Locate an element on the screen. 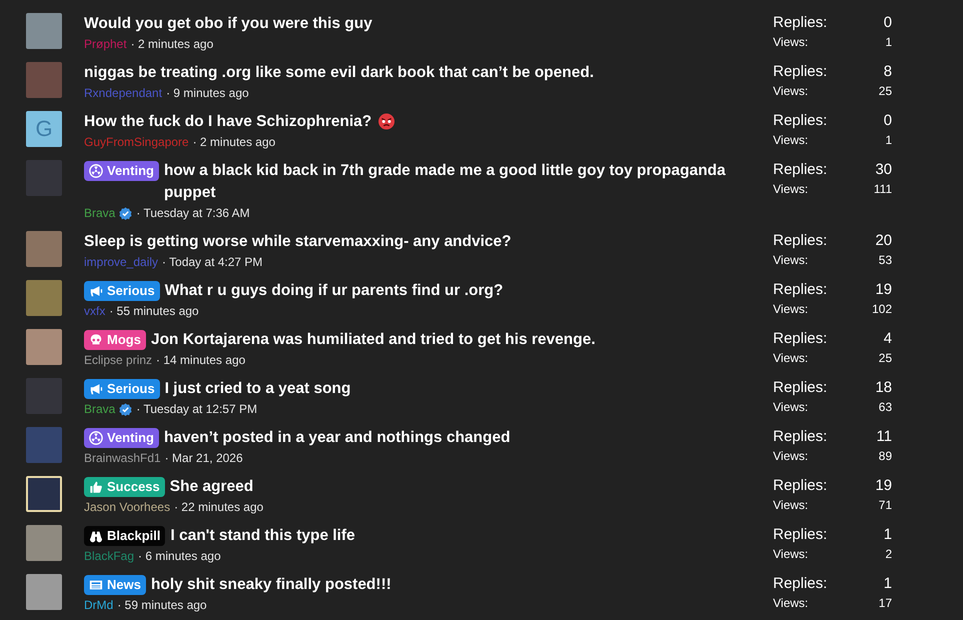 The image size is (963, 620). thread-title-link: I just cried to a yeat song is located at coordinates (257, 389).